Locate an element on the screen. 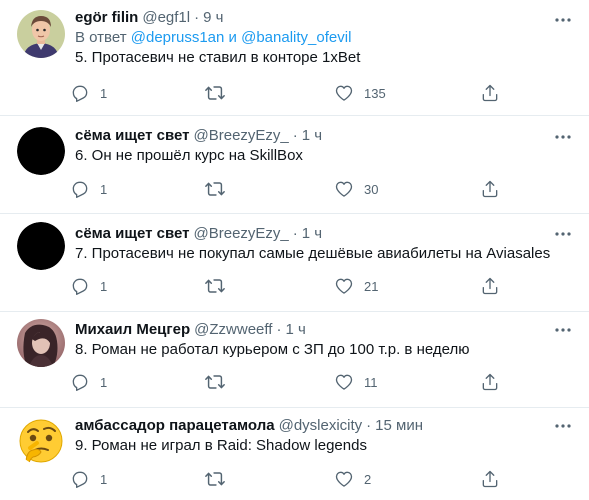 The height and width of the screenshot is (500, 589). timestamp: 15 мин is located at coordinates (399, 426).